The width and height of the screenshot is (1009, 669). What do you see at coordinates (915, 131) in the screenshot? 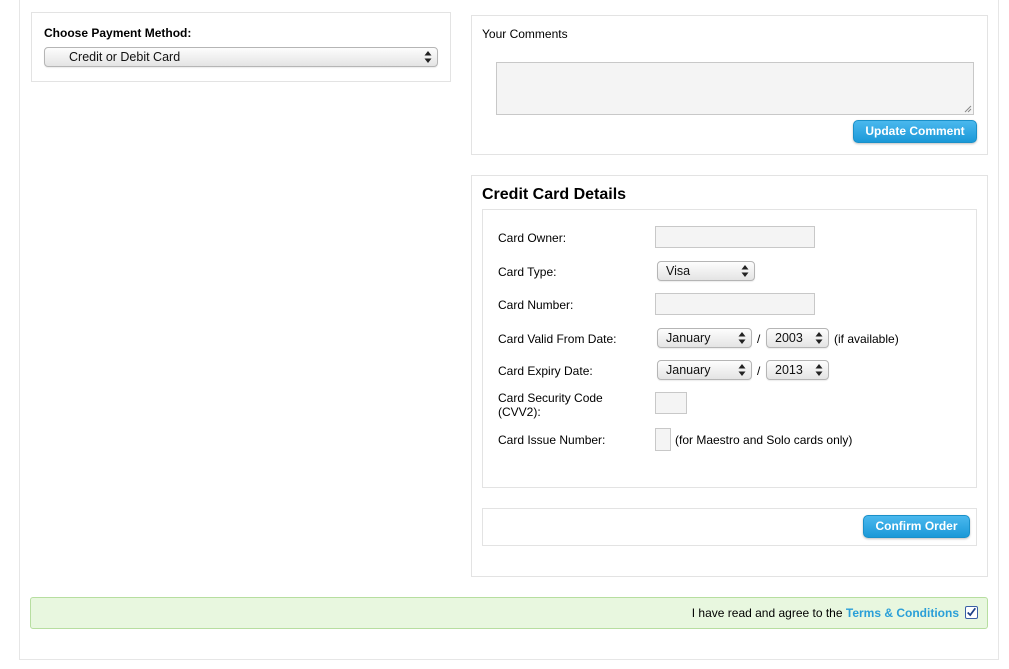
I see `update-comment-button: Update Comment` at bounding box center [915, 131].